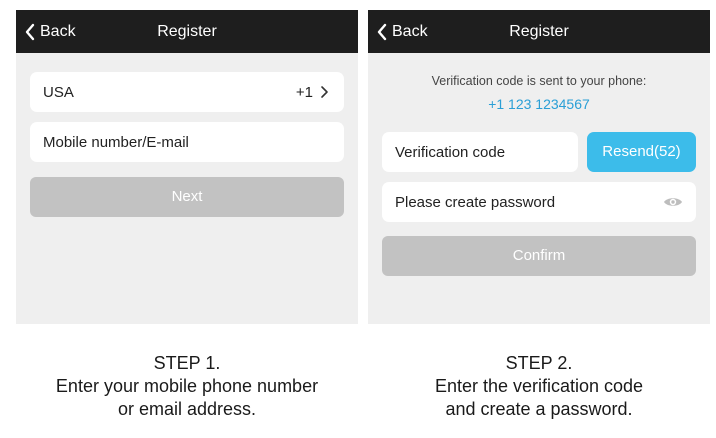  I want to click on country-selector: USA +1, so click(187, 92).